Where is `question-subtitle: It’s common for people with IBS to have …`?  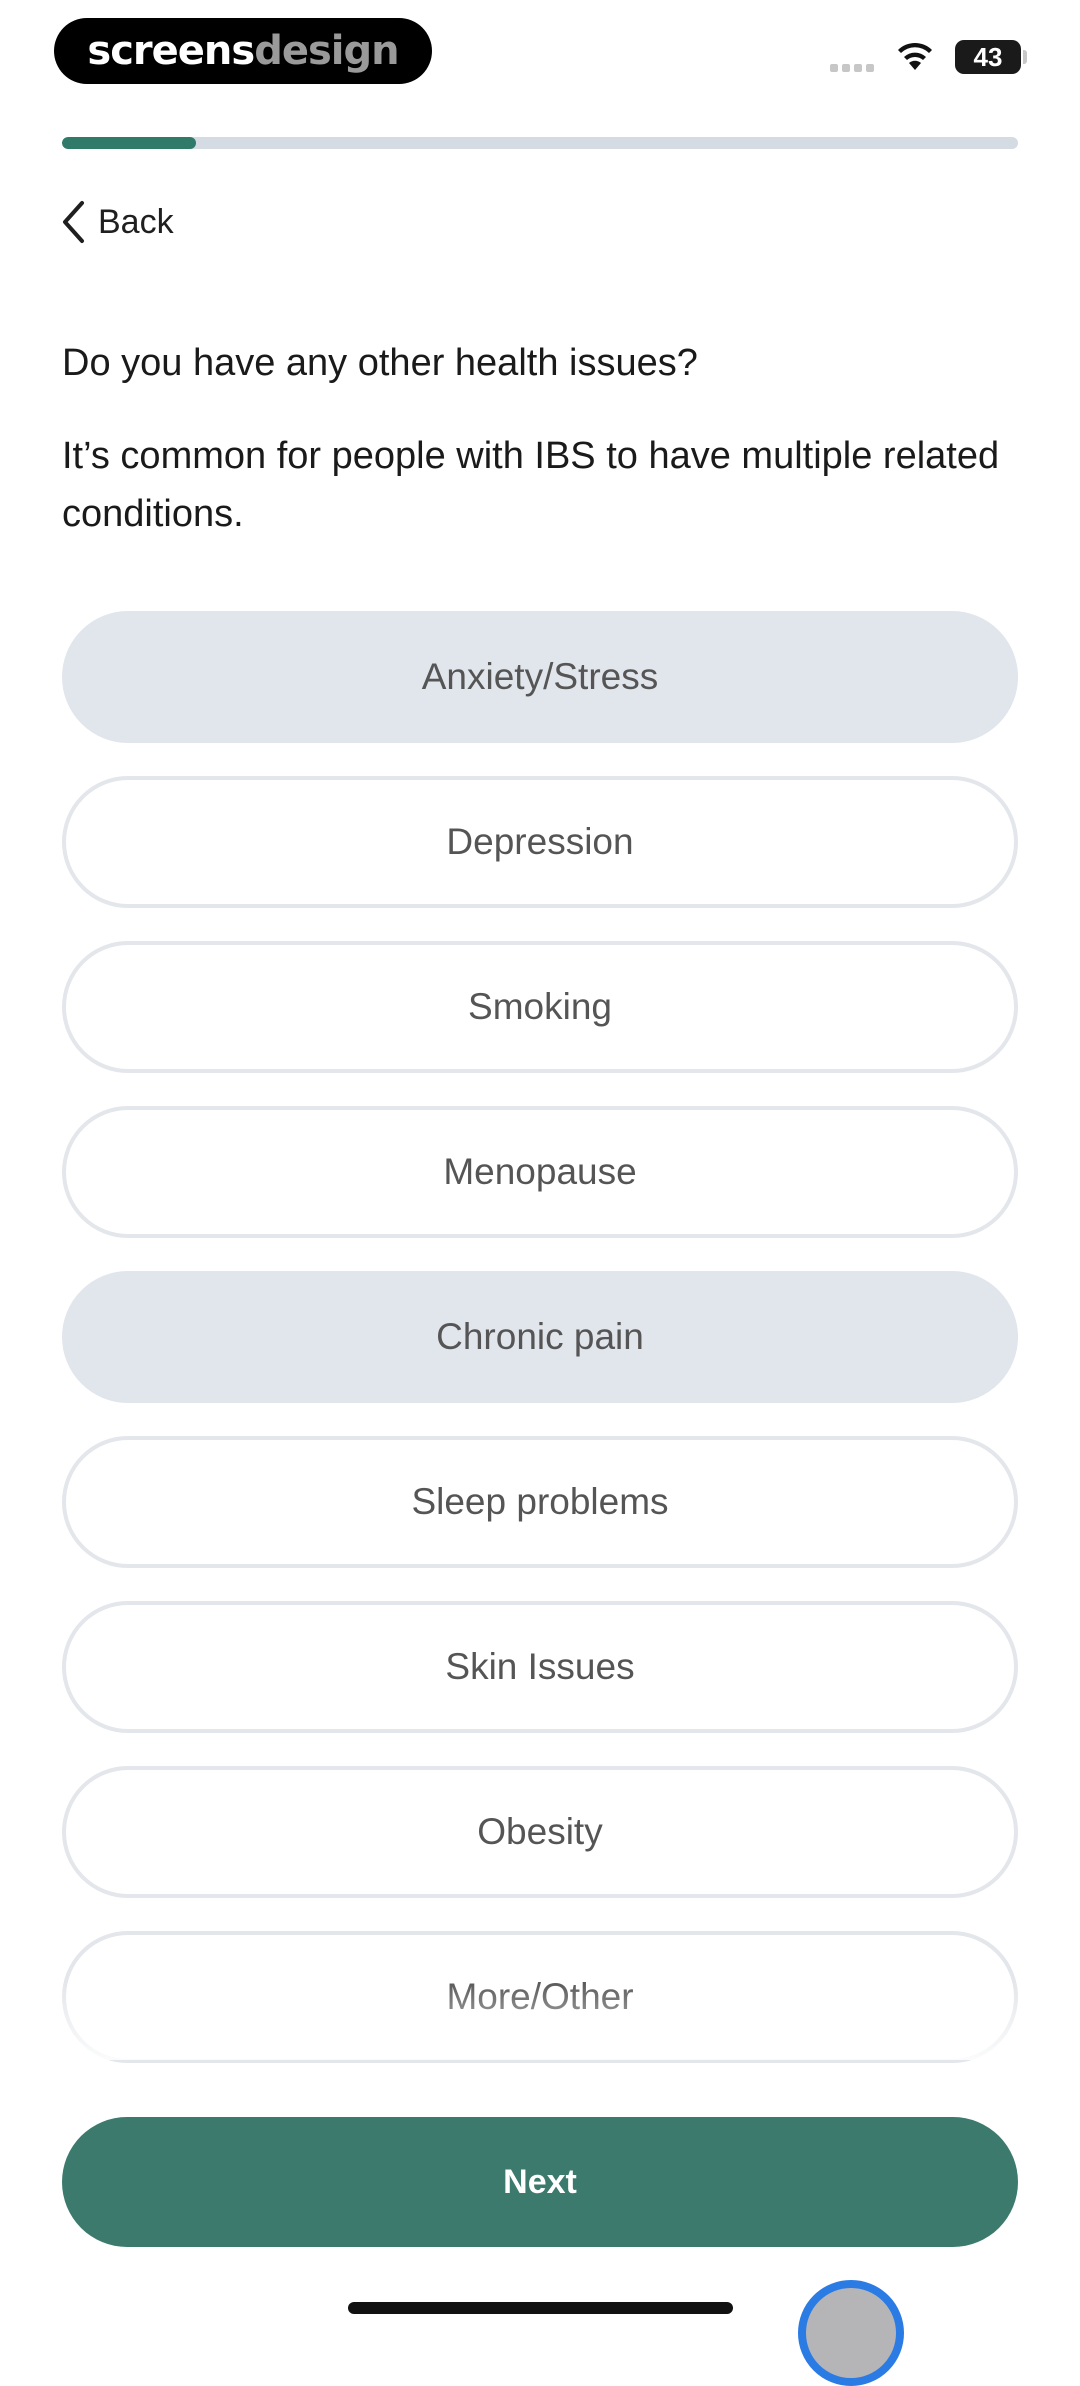
question-subtitle: It’s common for people with IBS to have … is located at coordinates (531, 485).